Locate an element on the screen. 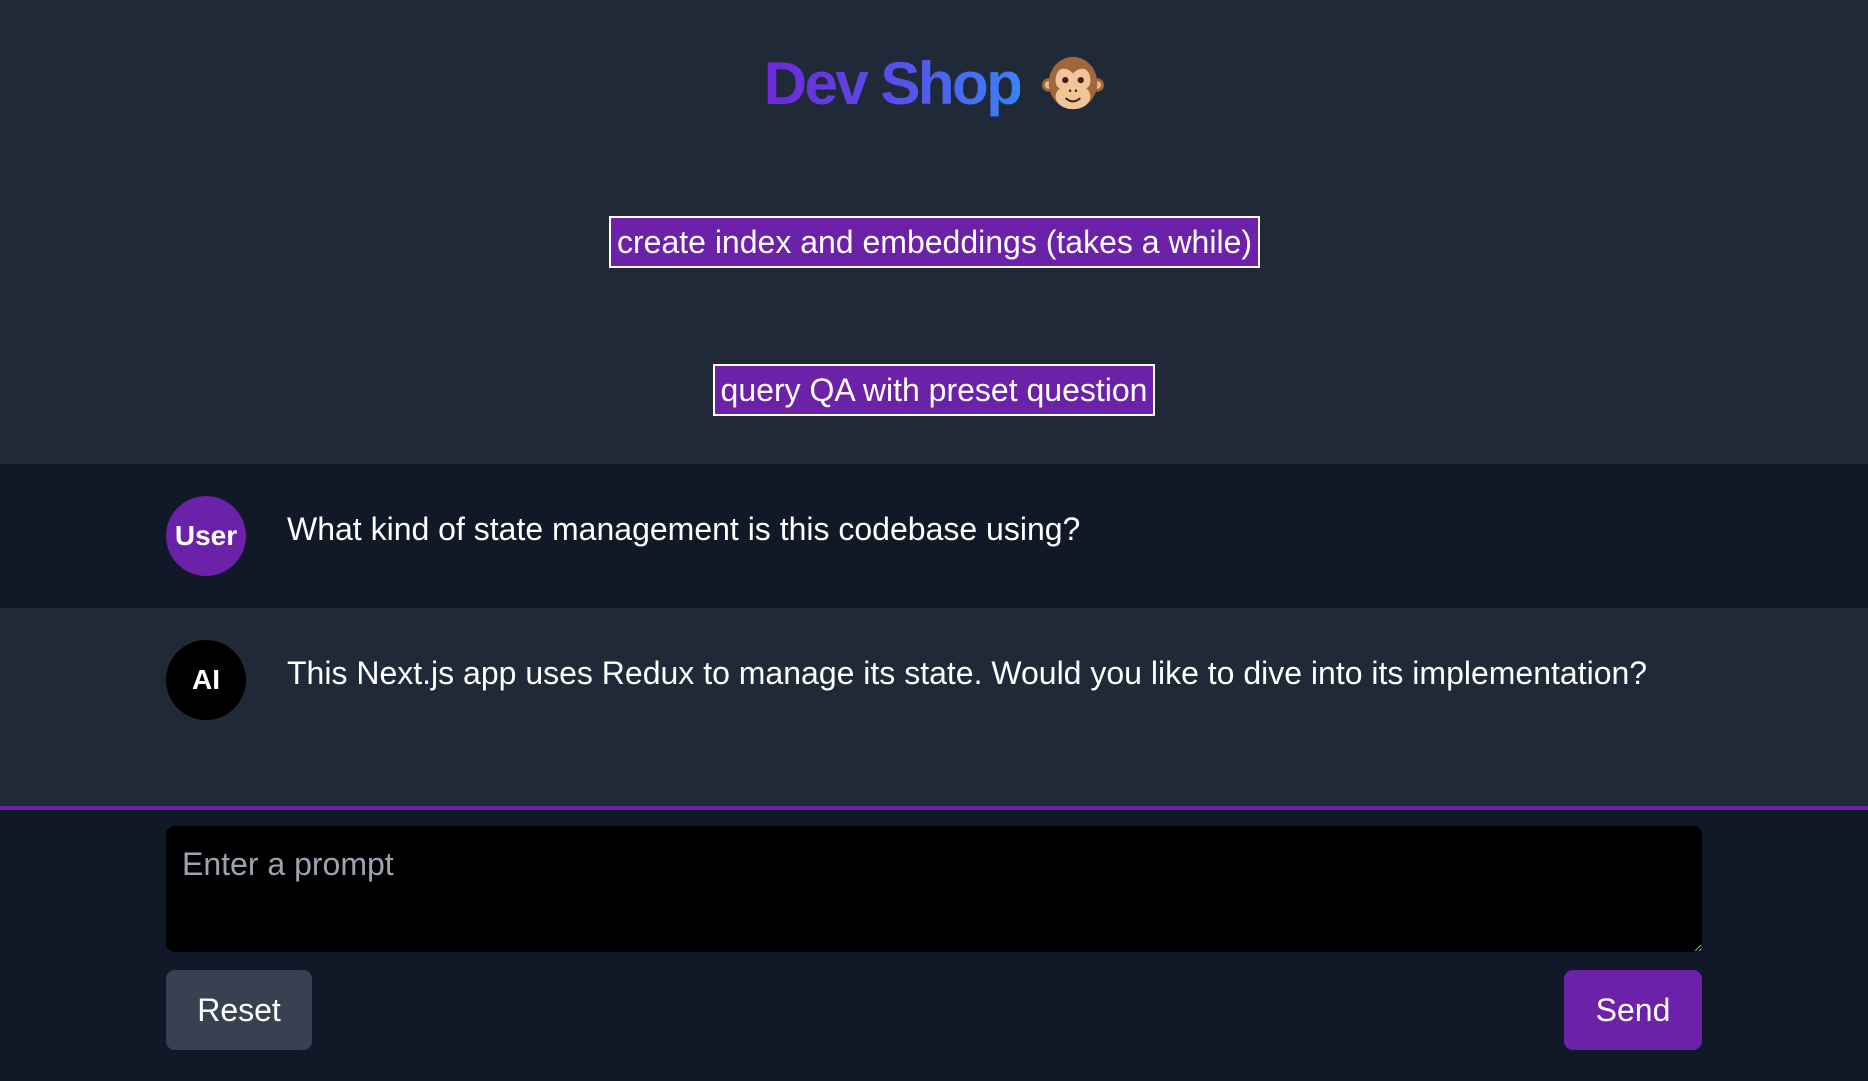  user-avatar: User is located at coordinates (206, 536).